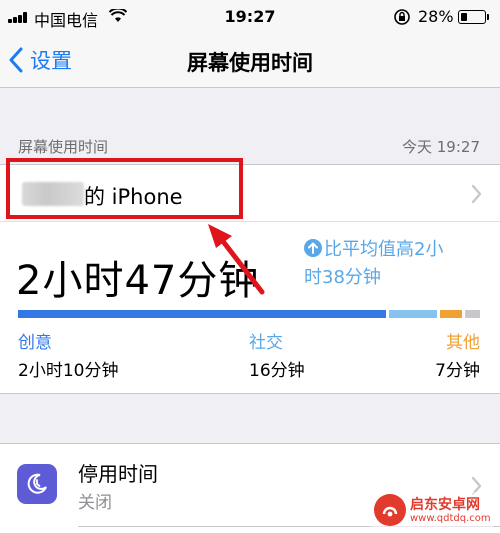  What do you see at coordinates (124, 188) in the screenshot?
I see `highlight-annotation-box` at bounding box center [124, 188].